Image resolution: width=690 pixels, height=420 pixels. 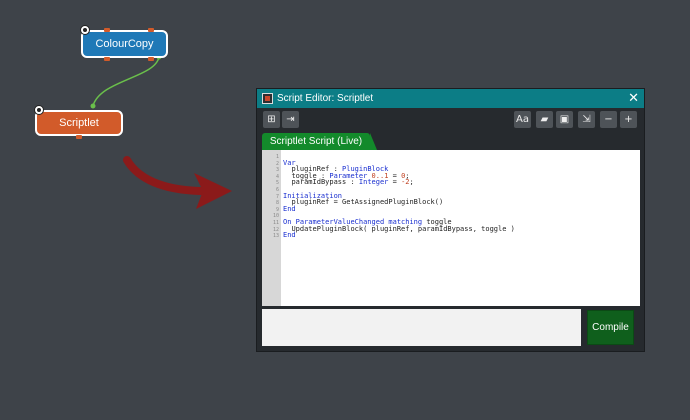 I want to click on bracket-icon: ⊞, so click(x=271, y=119).